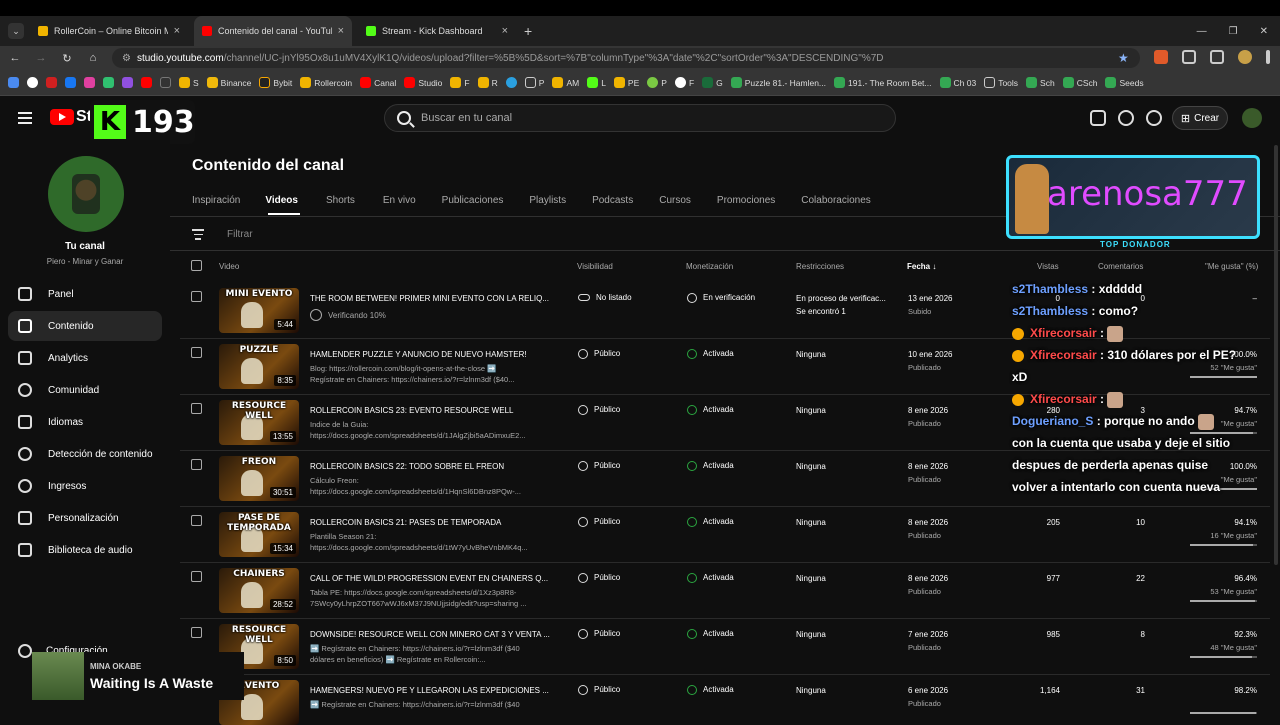 This screenshot has height=725, width=1280. Describe the element at coordinates (1048, 266) in the screenshot. I see `column-header-views: Vistas` at that location.